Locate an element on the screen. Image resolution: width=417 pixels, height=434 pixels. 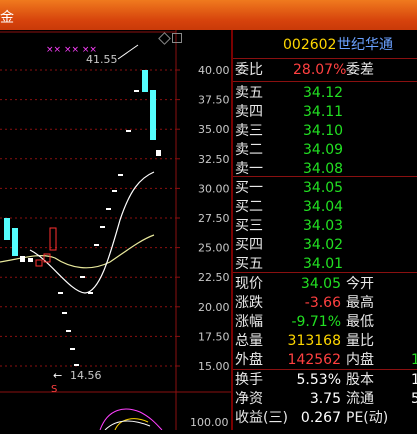
bid-row-2-label: 买二 is located at coordinates (249, 207).